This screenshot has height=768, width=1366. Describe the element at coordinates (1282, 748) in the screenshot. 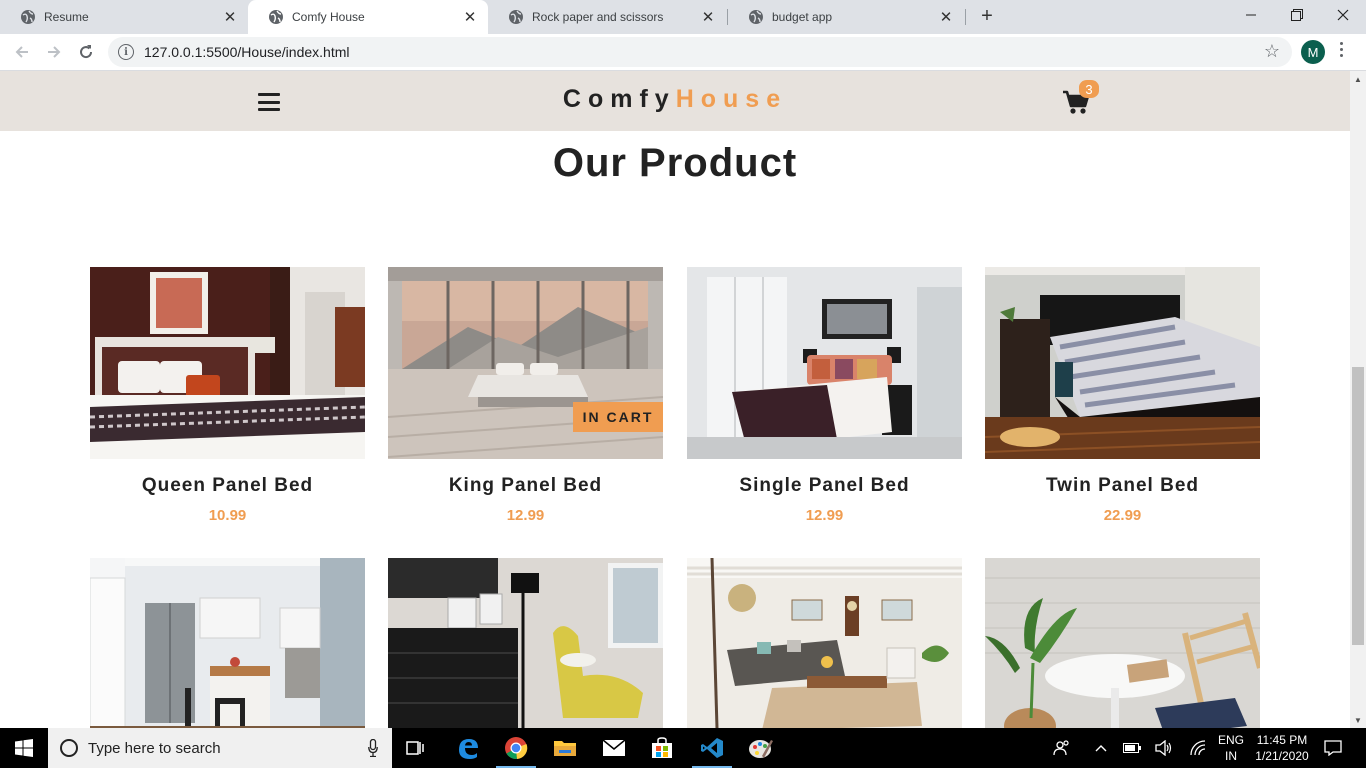

I see `clock: 11:45 PM 1/21/2020` at that location.